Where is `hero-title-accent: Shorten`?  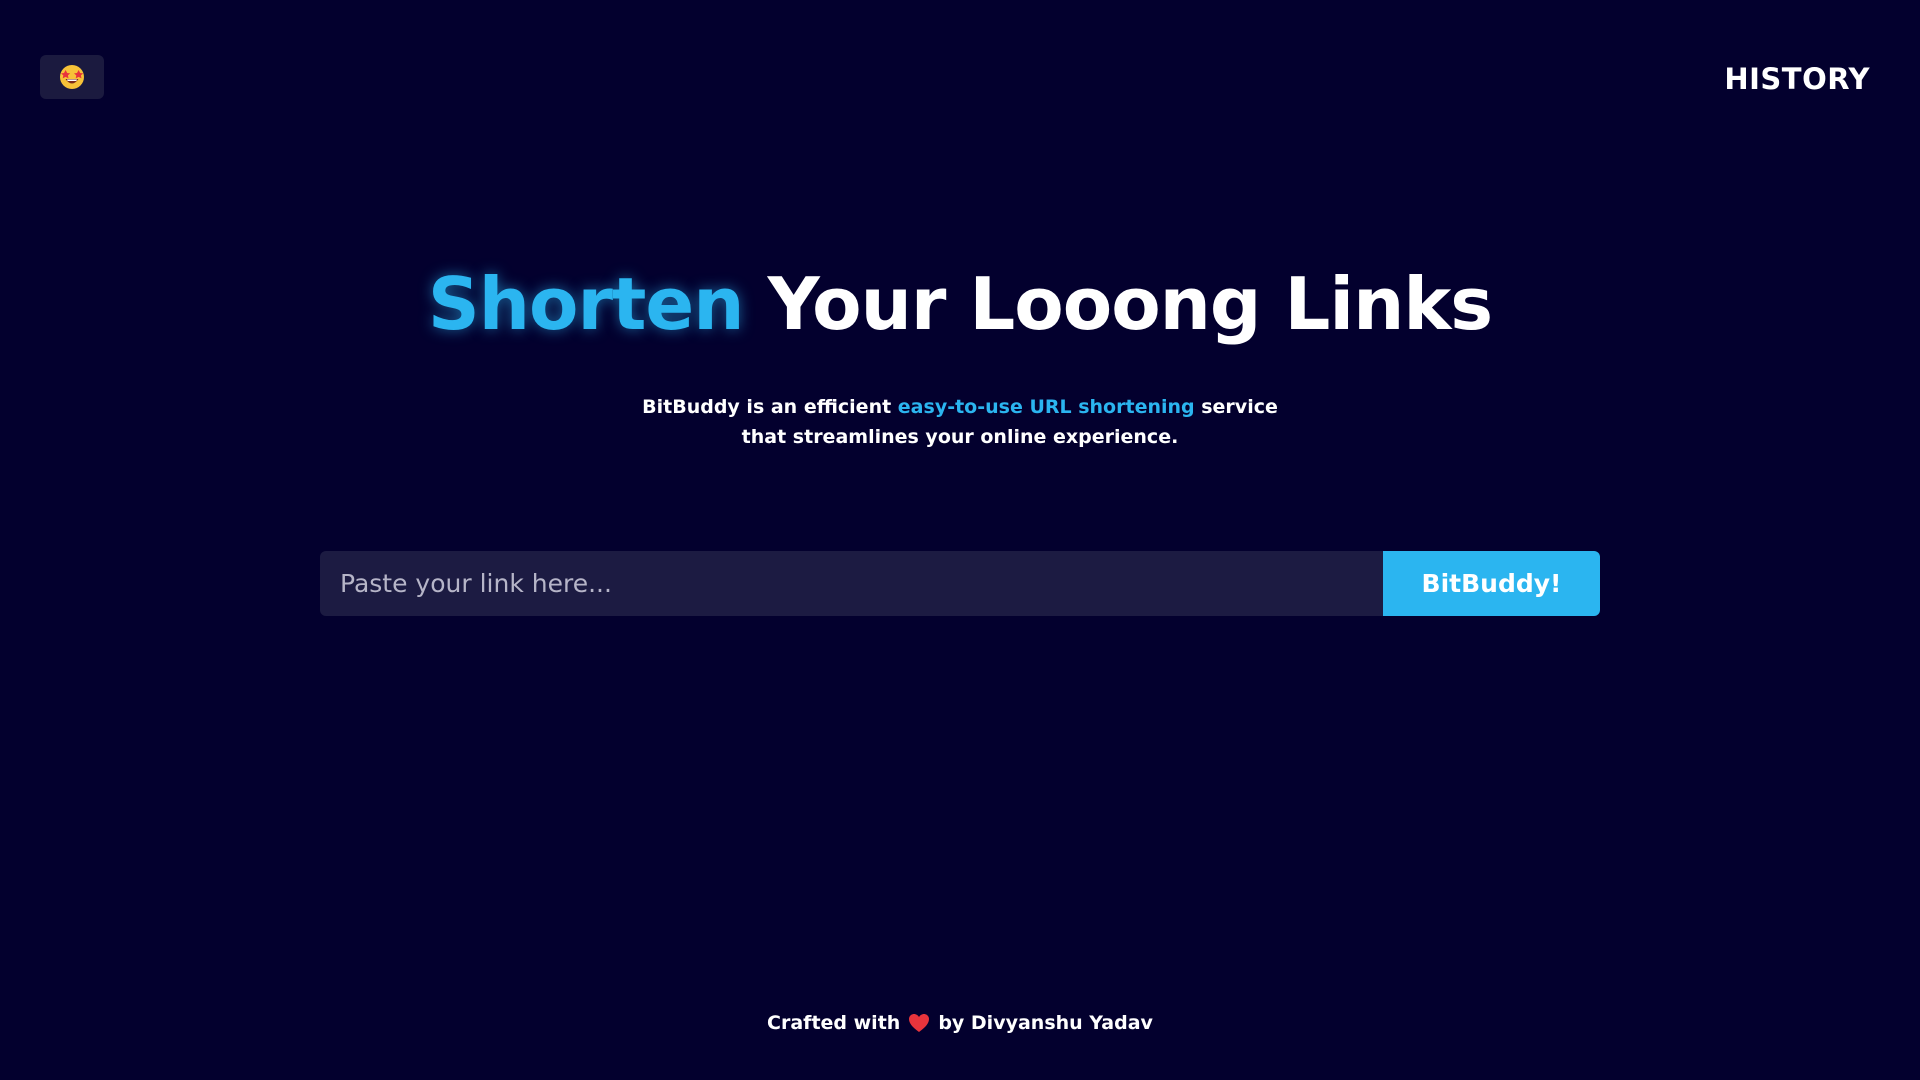 hero-title-accent: Shorten is located at coordinates (586, 304).